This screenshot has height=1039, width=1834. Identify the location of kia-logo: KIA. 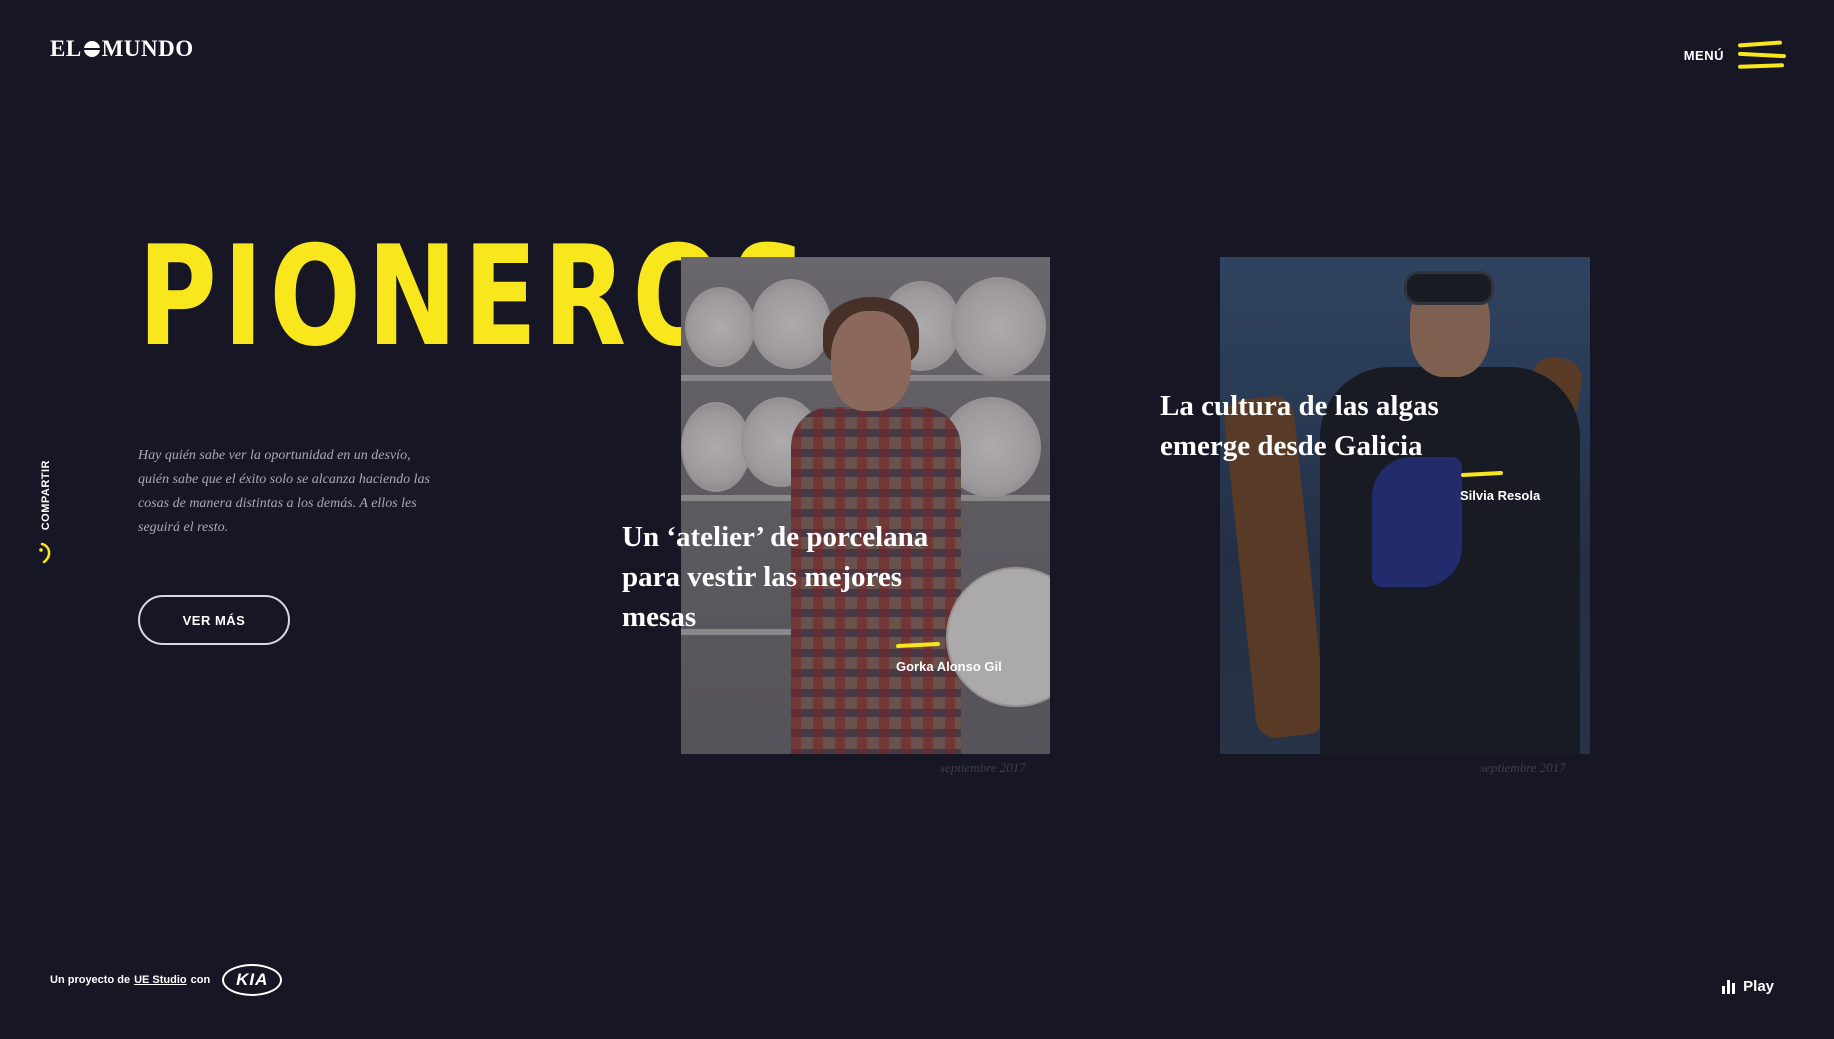
(252, 980).